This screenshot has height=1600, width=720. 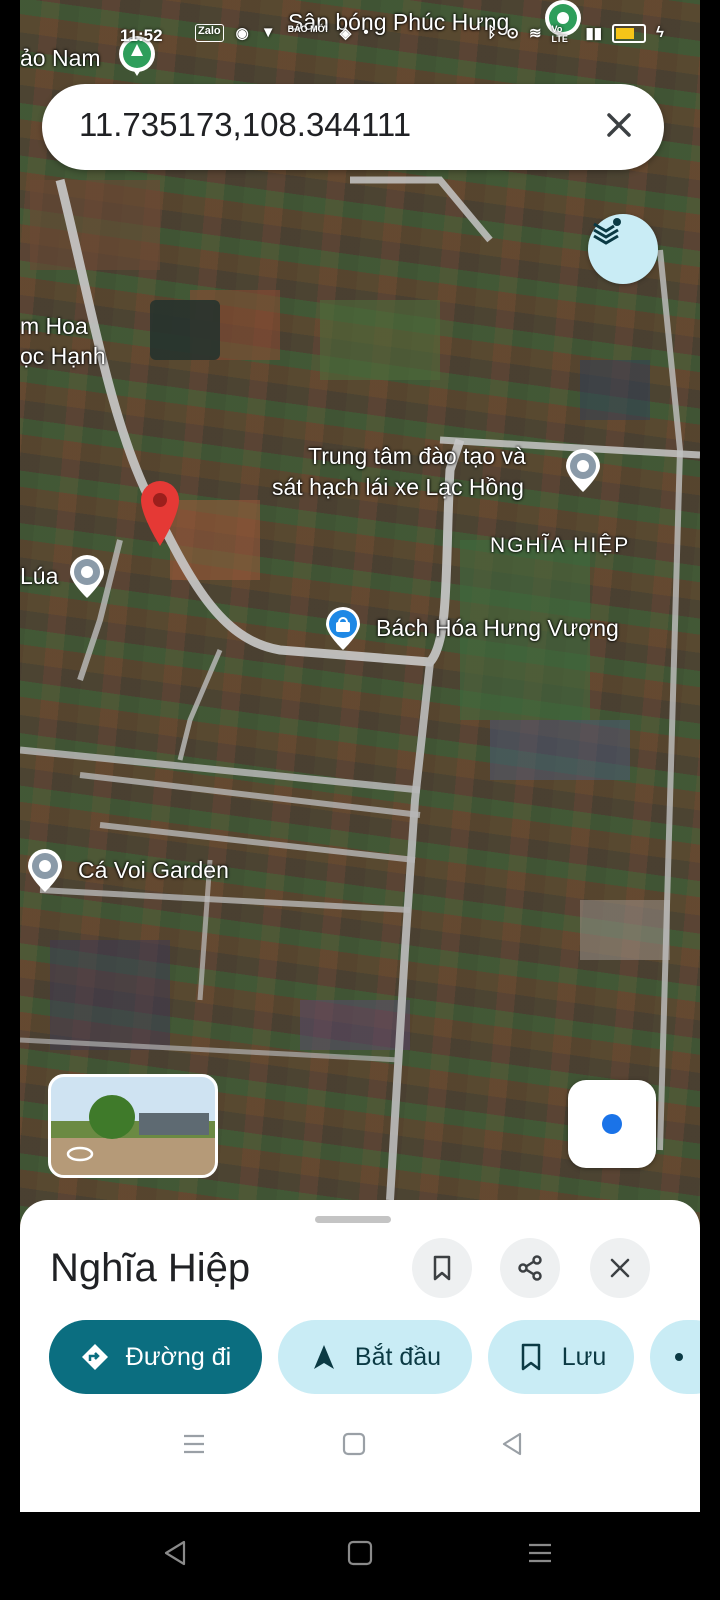 I want to click on messenger-icon: ◉, so click(x=242, y=33).